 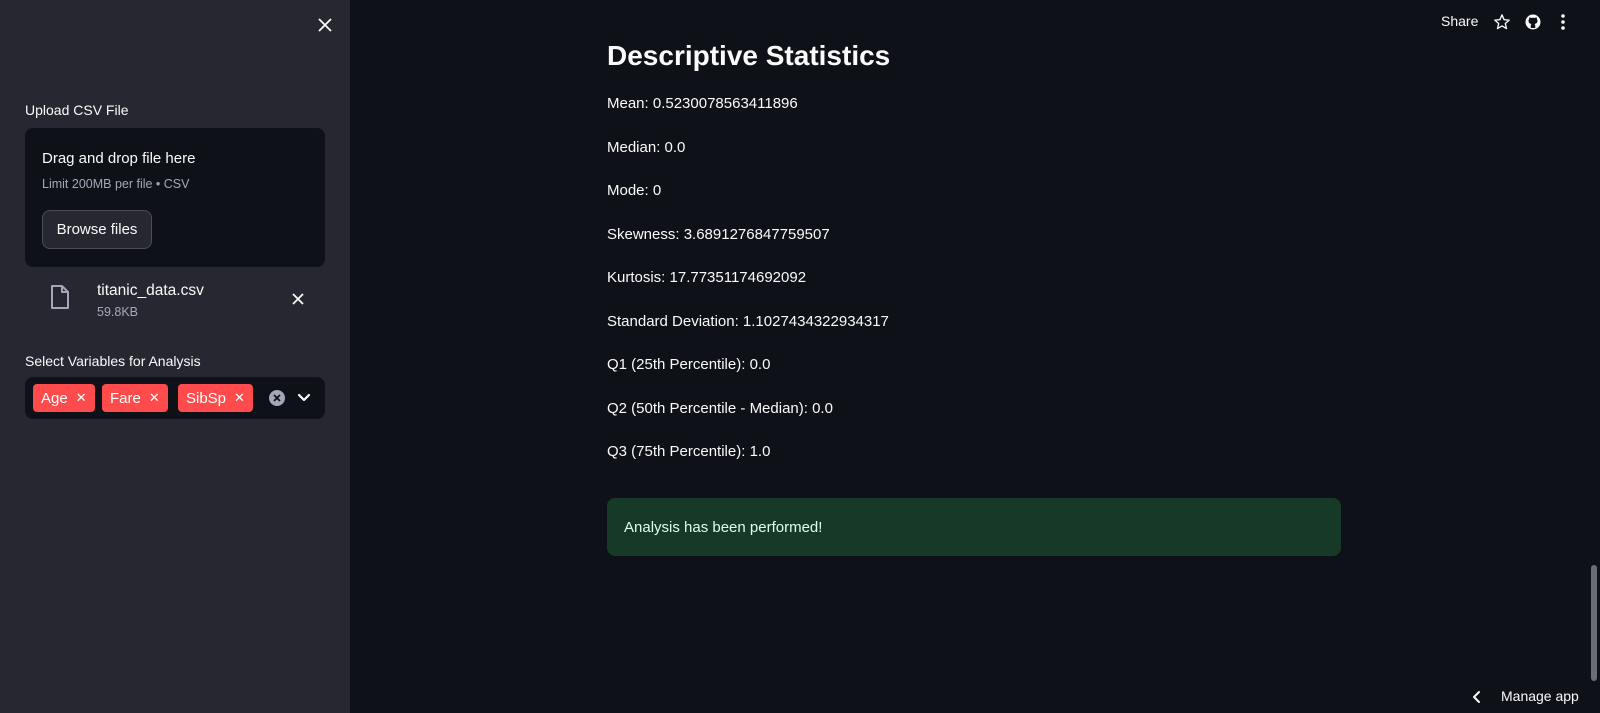 I want to click on main-menu-button, so click(x=1563, y=22).